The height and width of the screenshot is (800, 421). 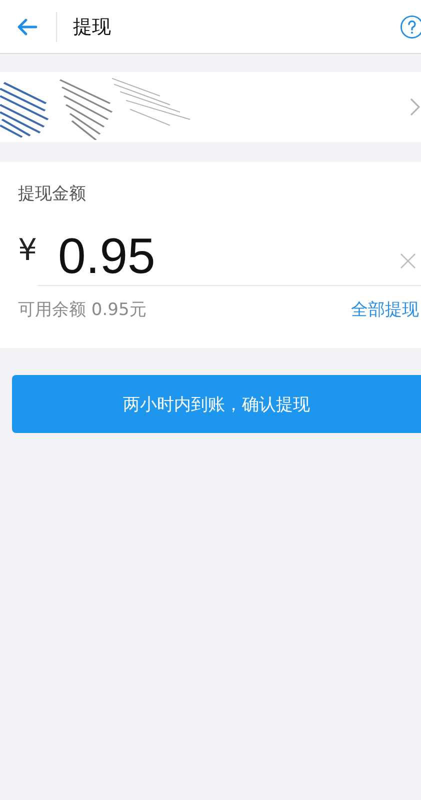 I want to click on chevron-right-icon, so click(x=415, y=107).